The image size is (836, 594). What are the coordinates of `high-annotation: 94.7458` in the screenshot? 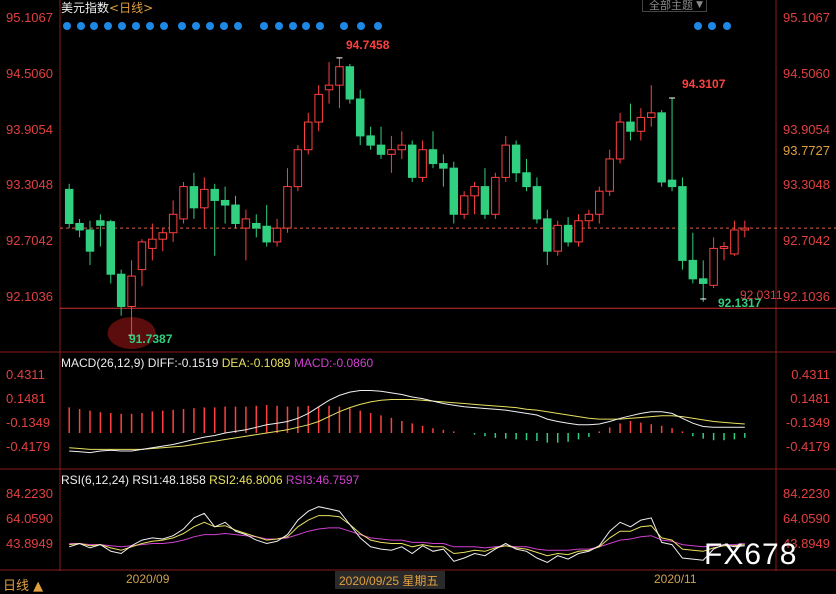 It's located at (368, 45).